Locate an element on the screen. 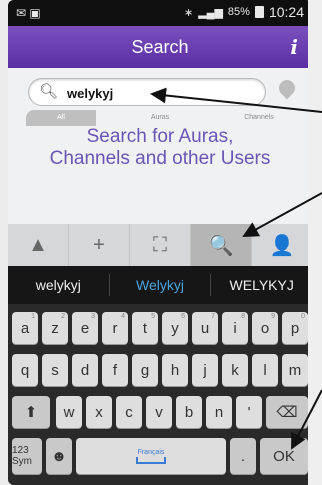 This screenshot has height=485, width=322. key-p-label: p is located at coordinates (295, 328).